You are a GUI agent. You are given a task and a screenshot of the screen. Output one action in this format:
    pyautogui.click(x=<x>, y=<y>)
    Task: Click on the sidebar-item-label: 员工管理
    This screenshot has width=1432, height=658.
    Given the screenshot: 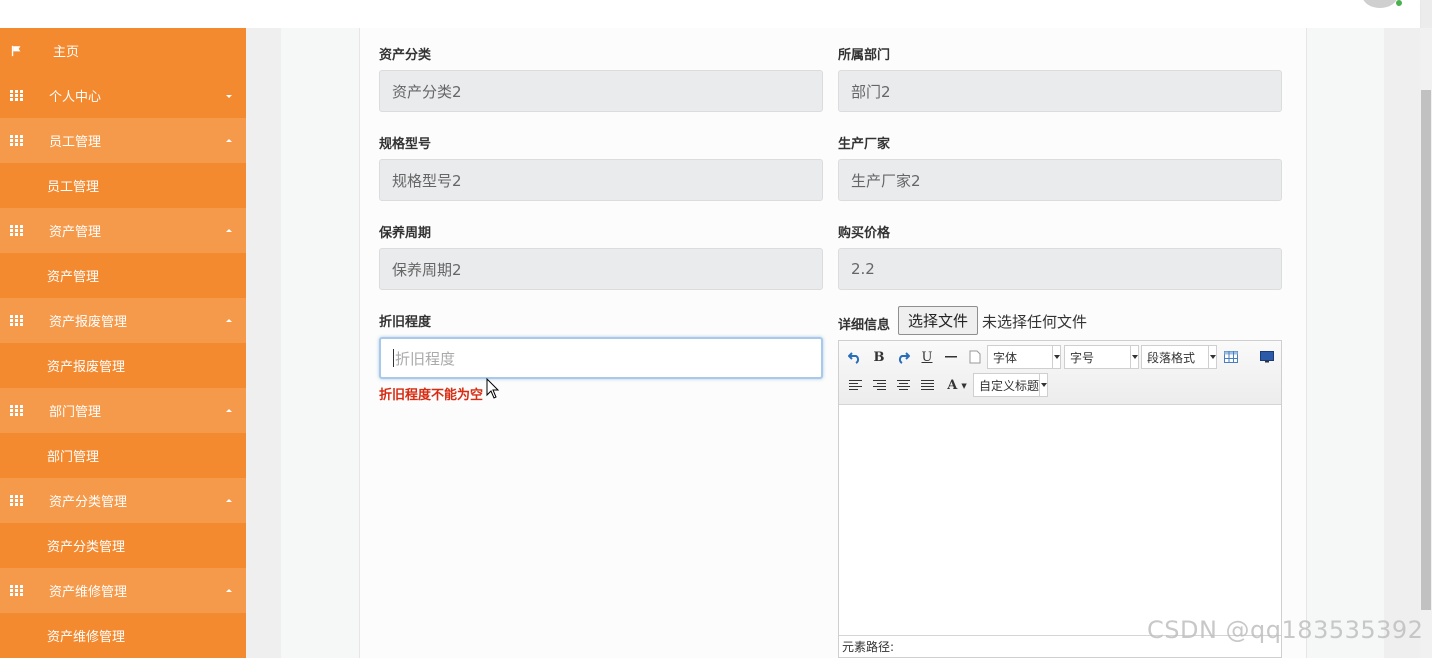 What is the action you would take?
    pyautogui.click(x=75, y=142)
    